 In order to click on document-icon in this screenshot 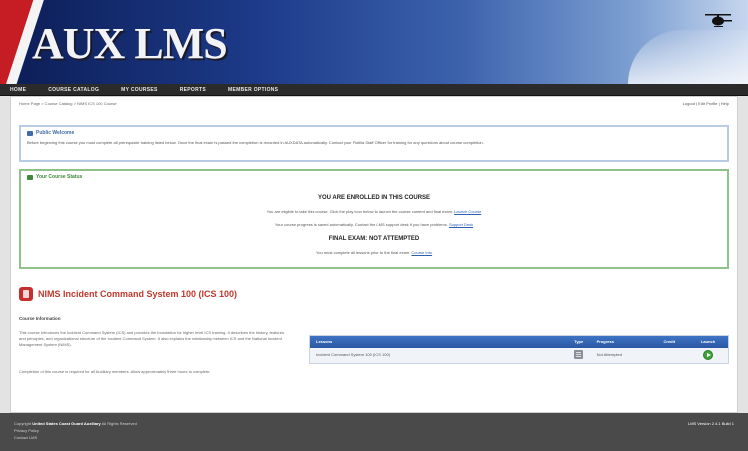, I will do `click(579, 355)`.